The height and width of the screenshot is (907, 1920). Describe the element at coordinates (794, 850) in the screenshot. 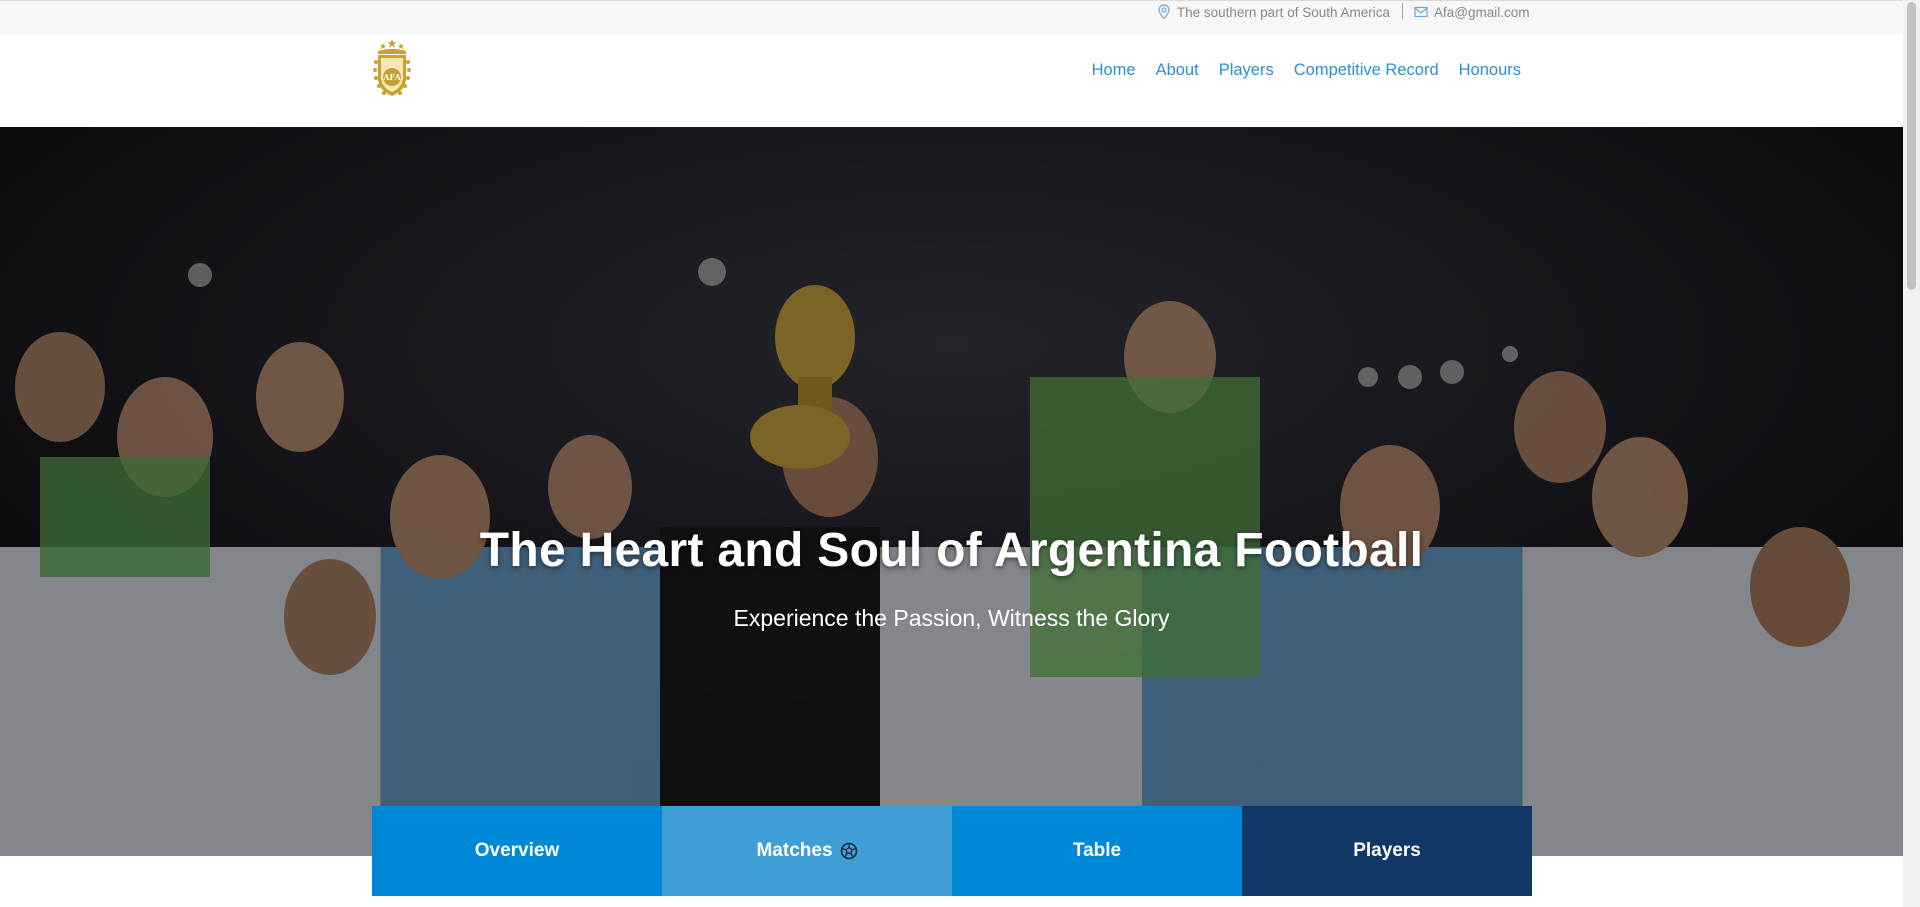

I see `tab-matches-label: Matches` at that location.